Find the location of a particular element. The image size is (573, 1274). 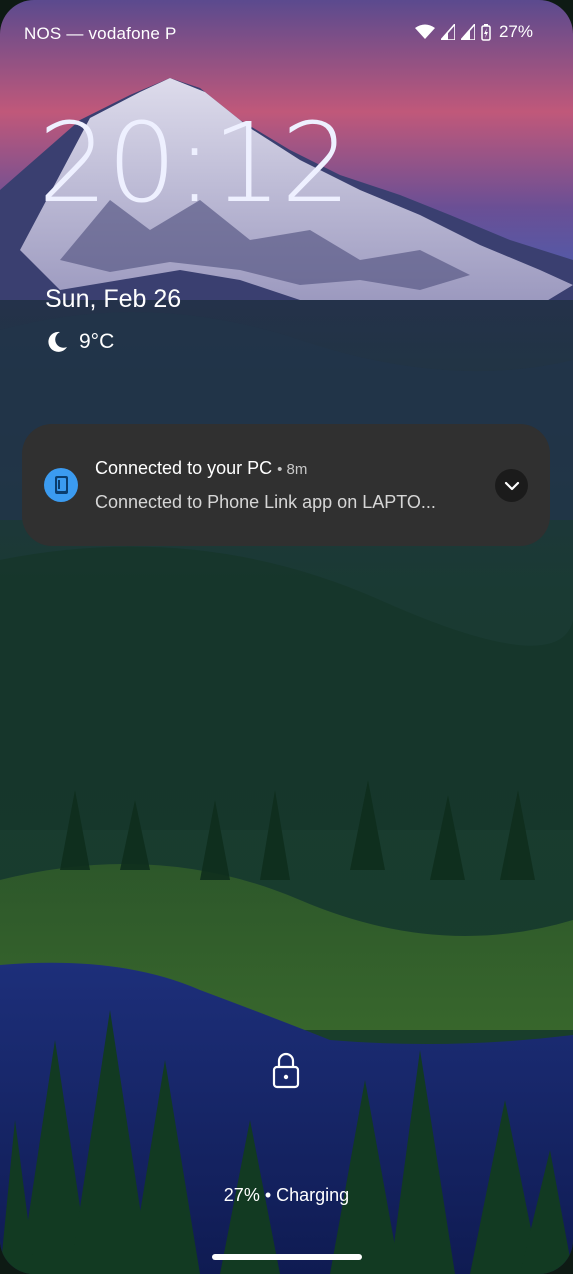

moon-icon is located at coordinates (57, 341).